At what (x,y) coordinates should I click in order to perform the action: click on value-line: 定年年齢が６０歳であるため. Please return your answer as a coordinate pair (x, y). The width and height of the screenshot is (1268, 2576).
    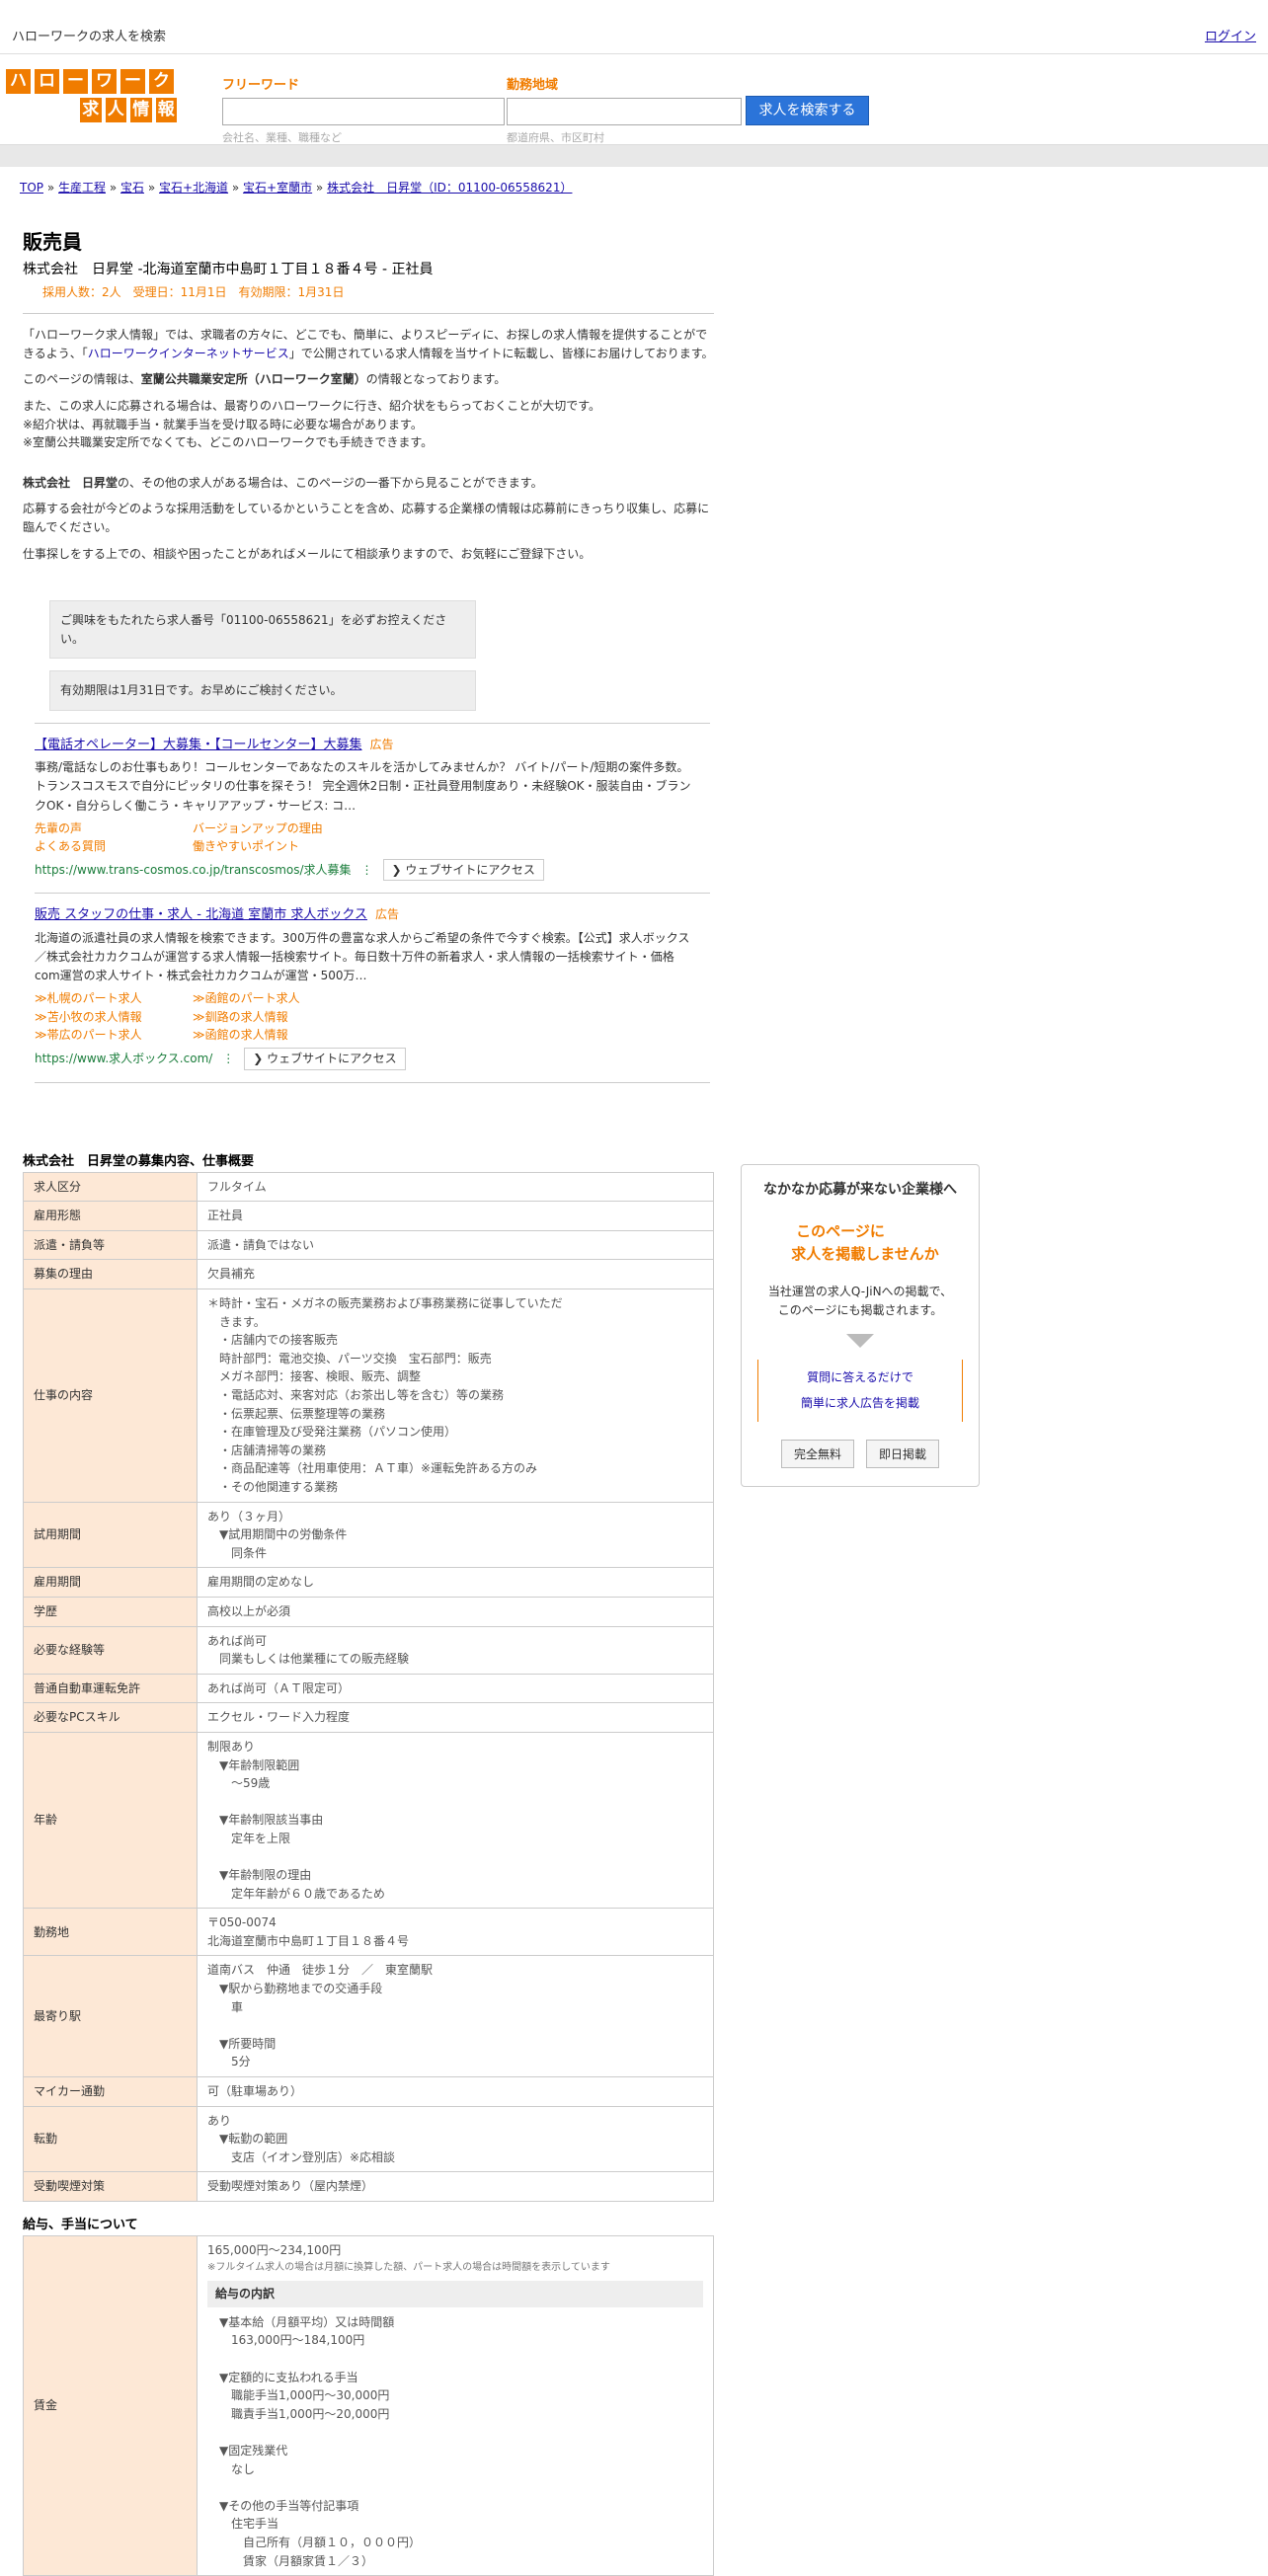
    Looking at the image, I should click on (296, 1893).